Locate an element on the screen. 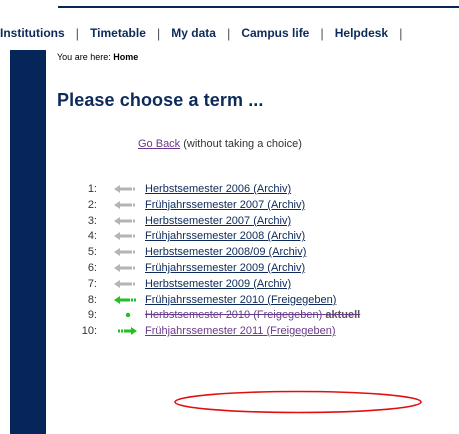 The height and width of the screenshot is (434, 459). go-back-note: (without taking a choice) is located at coordinates (242, 144).